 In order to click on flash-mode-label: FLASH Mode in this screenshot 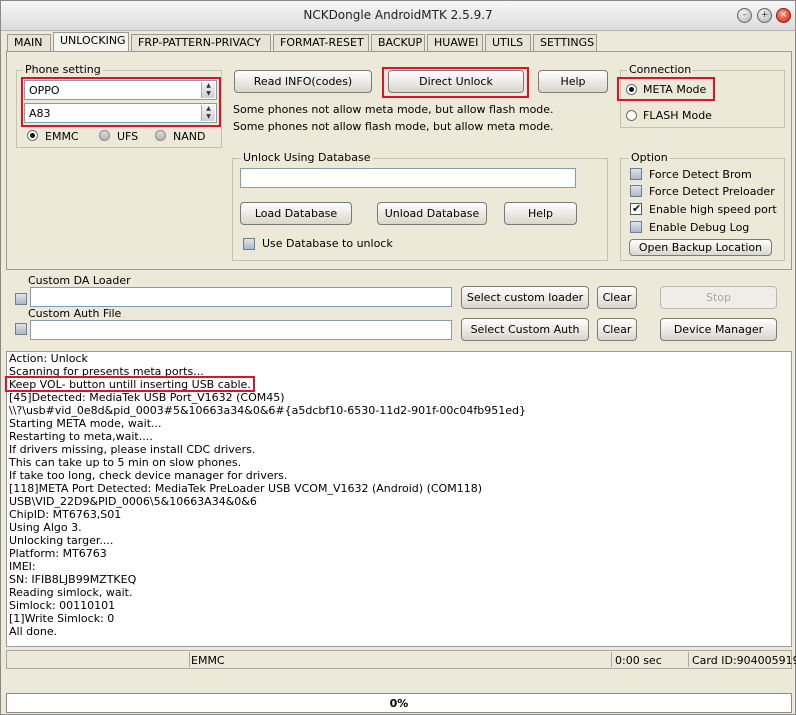, I will do `click(677, 115)`.